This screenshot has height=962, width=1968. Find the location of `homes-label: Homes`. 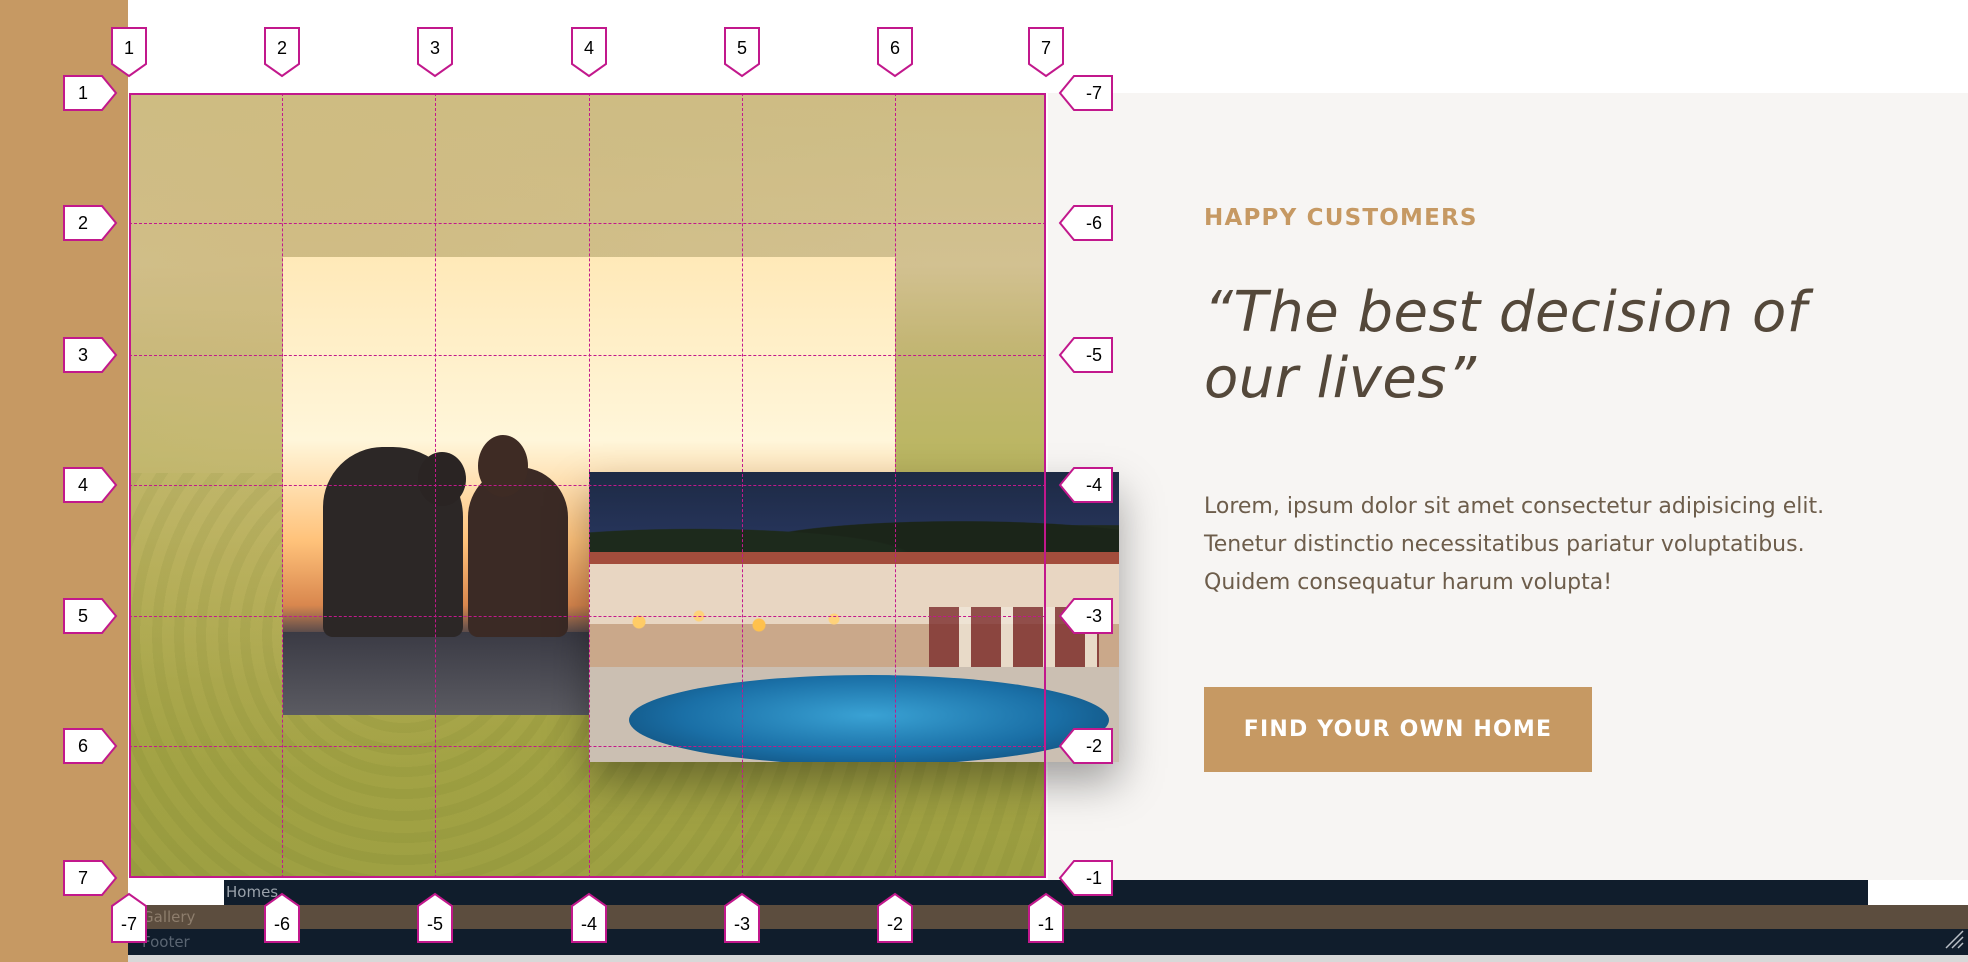

homes-label: Homes is located at coordinates (252, 892).